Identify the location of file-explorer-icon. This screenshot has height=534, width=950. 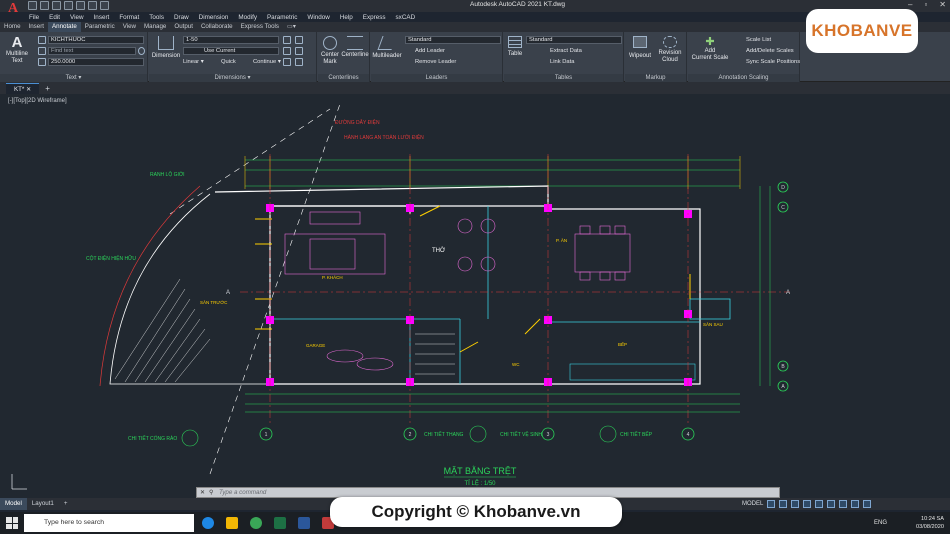
(232, 523).